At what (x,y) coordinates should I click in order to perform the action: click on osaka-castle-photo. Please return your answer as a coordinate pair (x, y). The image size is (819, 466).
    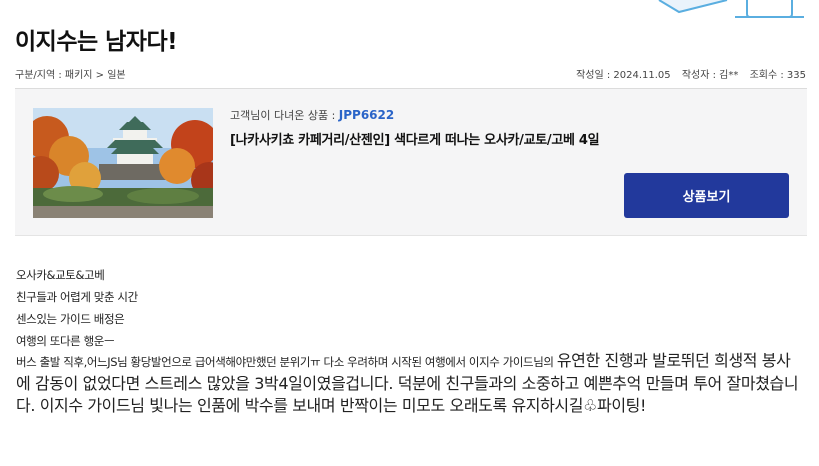
    Looking at the image, I should click on (123, 163).